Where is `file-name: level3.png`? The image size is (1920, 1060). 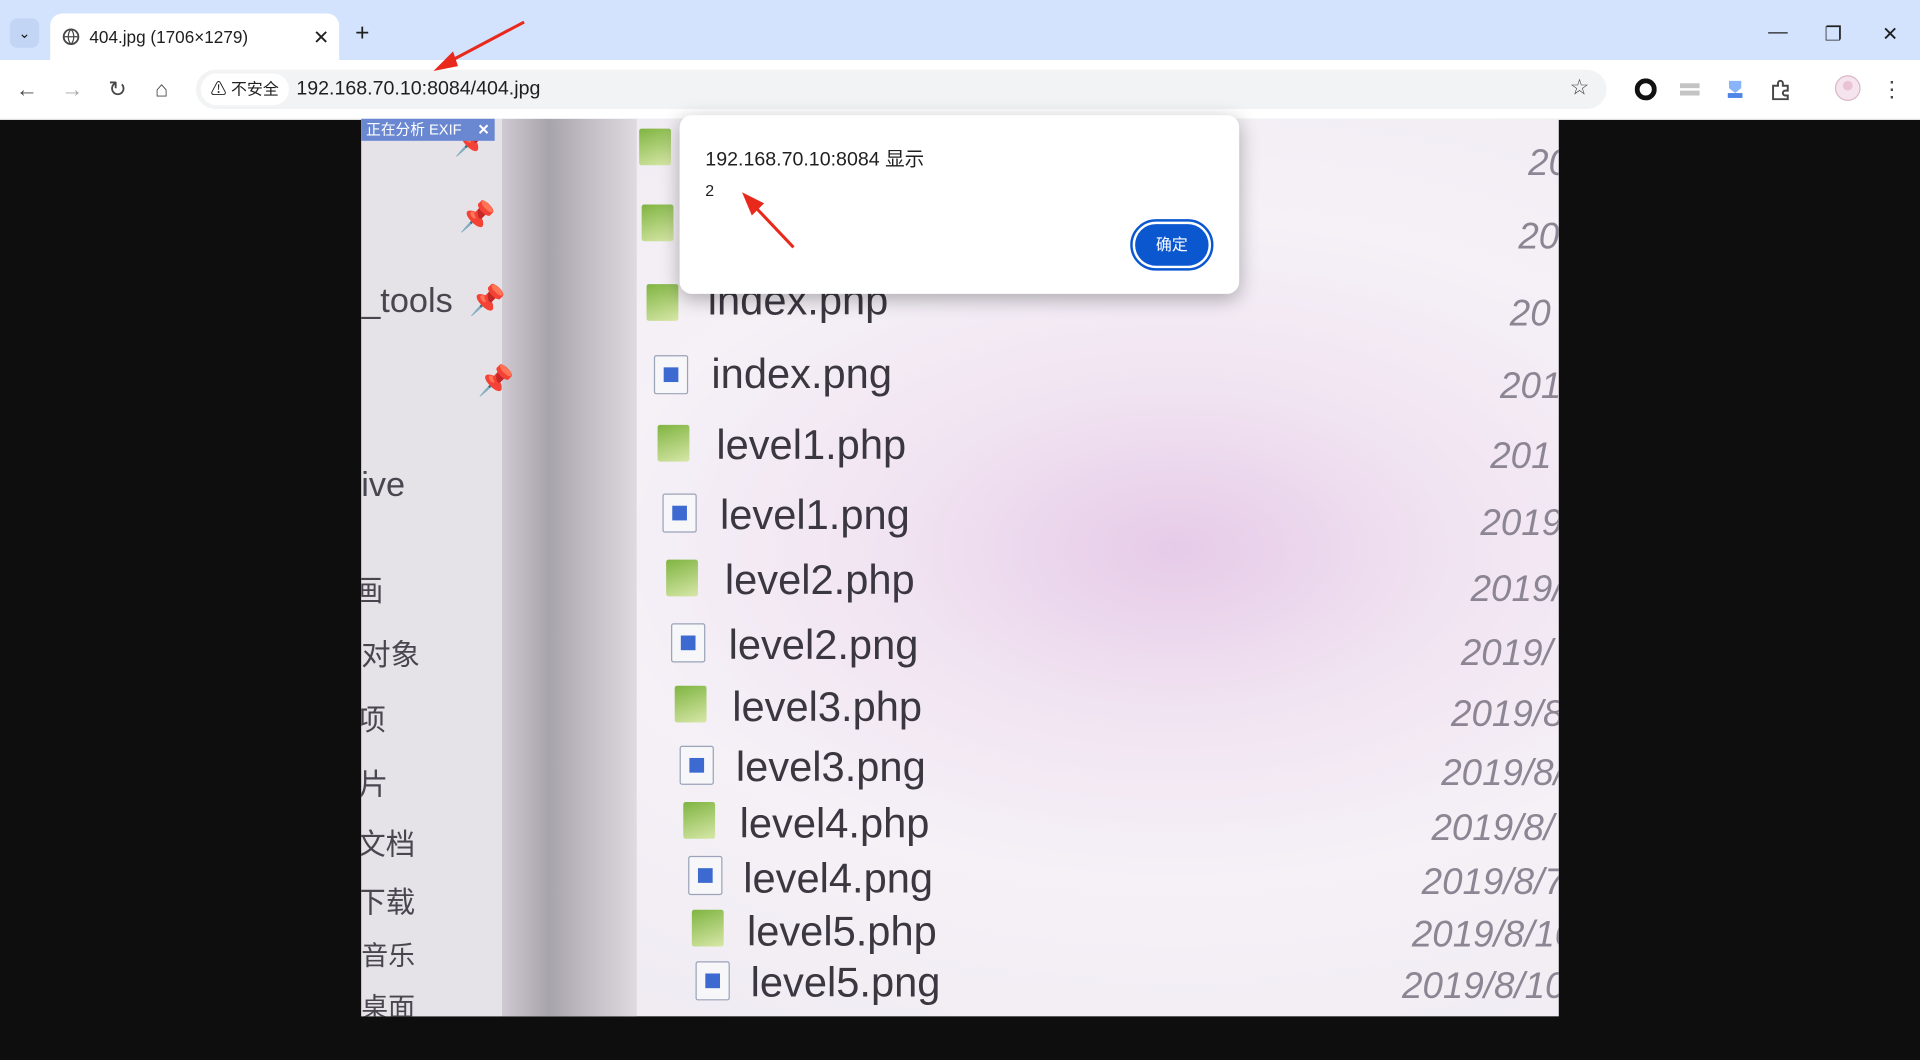
file-name: level3.png is located at coordinates (830, 768).